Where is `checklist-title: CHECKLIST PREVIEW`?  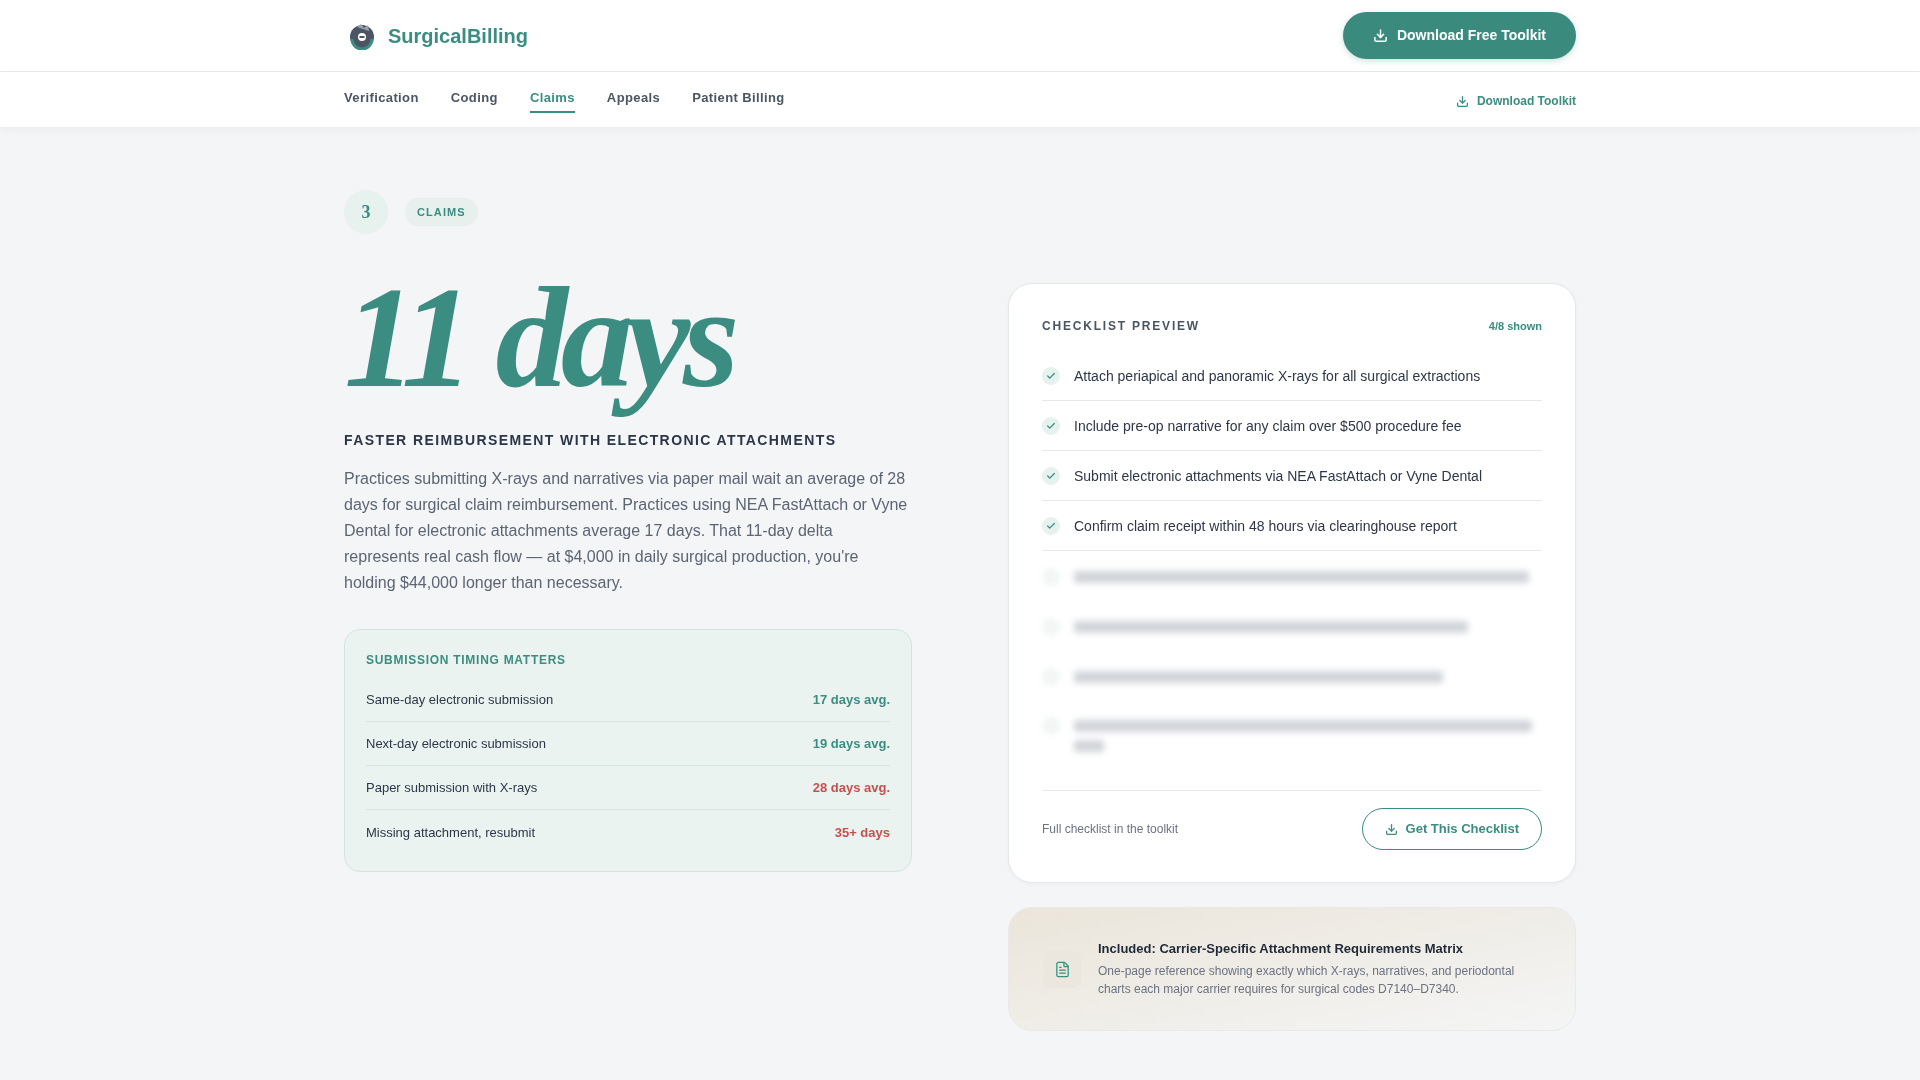
checklist-title: CHECKLIST PREVIEW is located at coordinates (1121, 326).